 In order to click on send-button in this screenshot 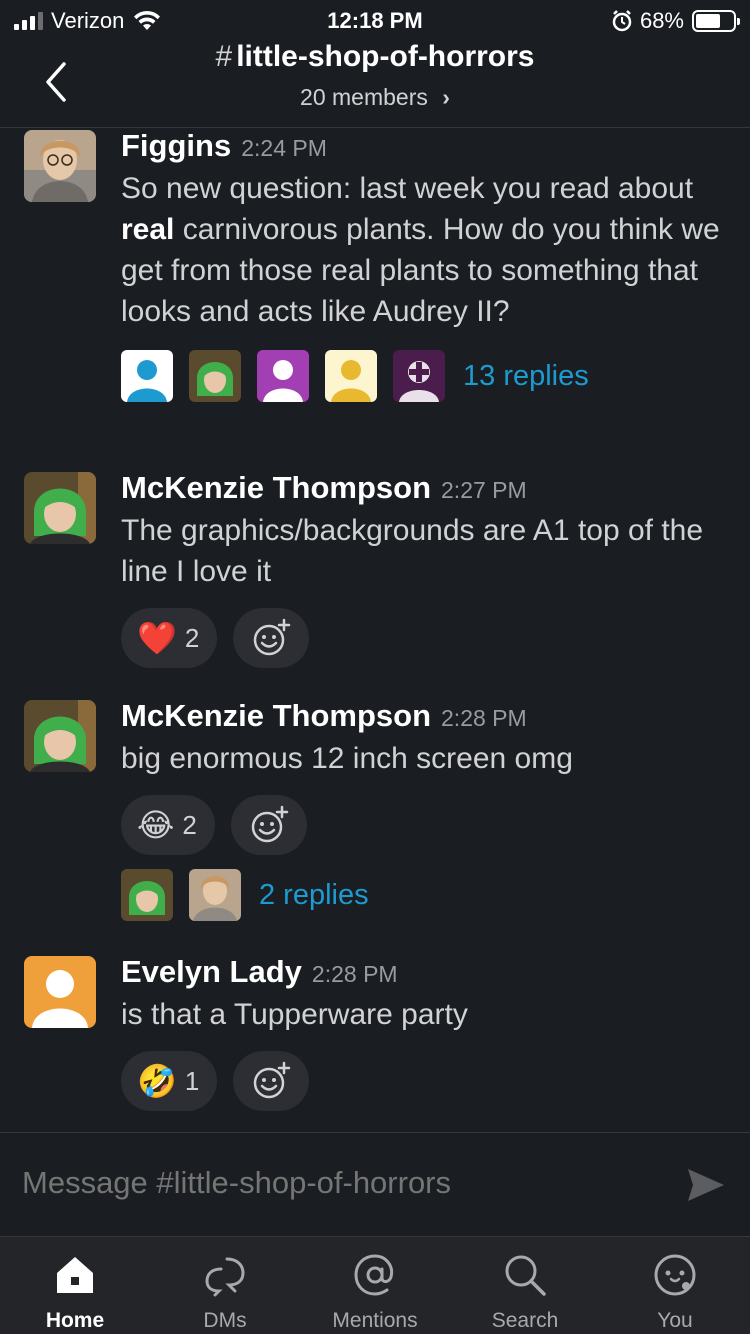, I will do `click(706, 1185)`.